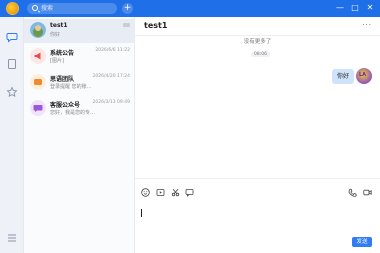 Image resolution: width=380 pixels, height=253 pixels. I want to click on conversation-preview: [图片], so click(57, 61).